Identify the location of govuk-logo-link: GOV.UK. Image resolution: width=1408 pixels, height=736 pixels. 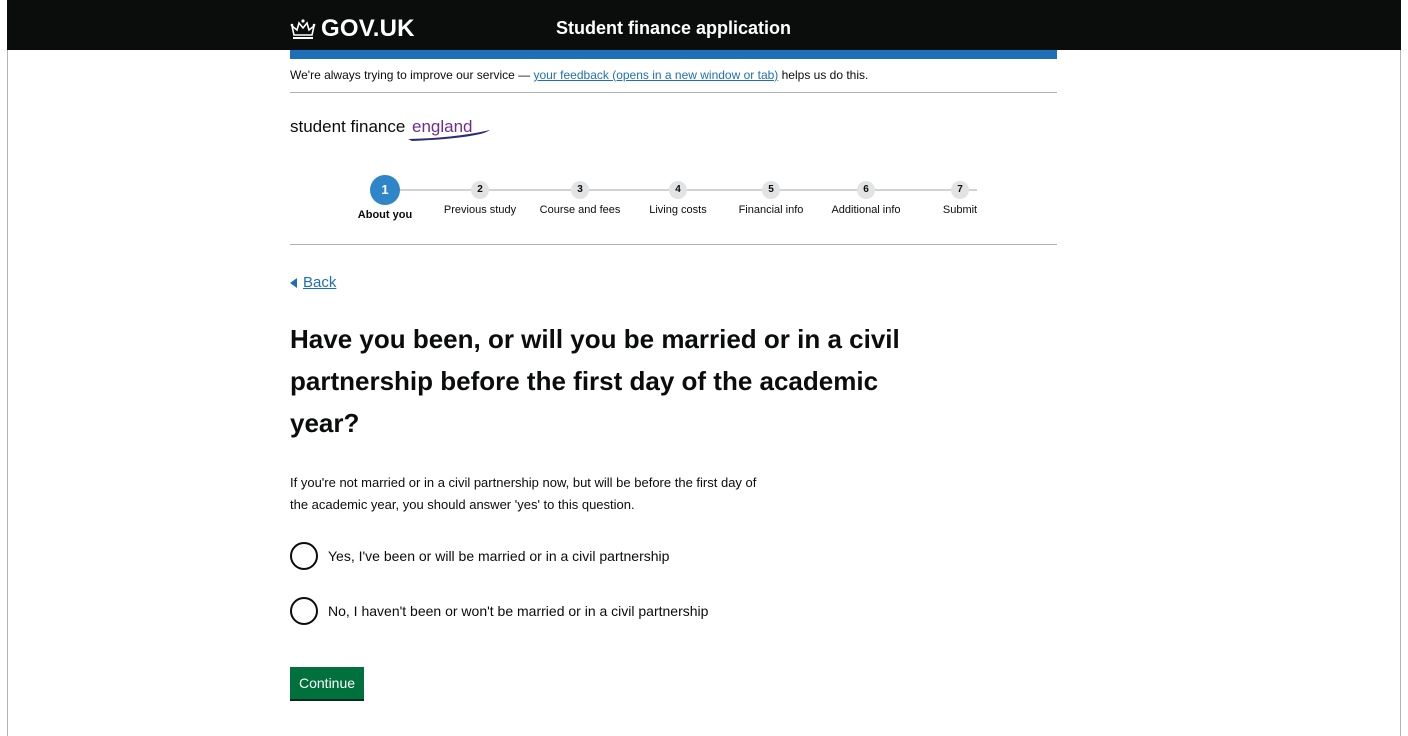
(352, 29).